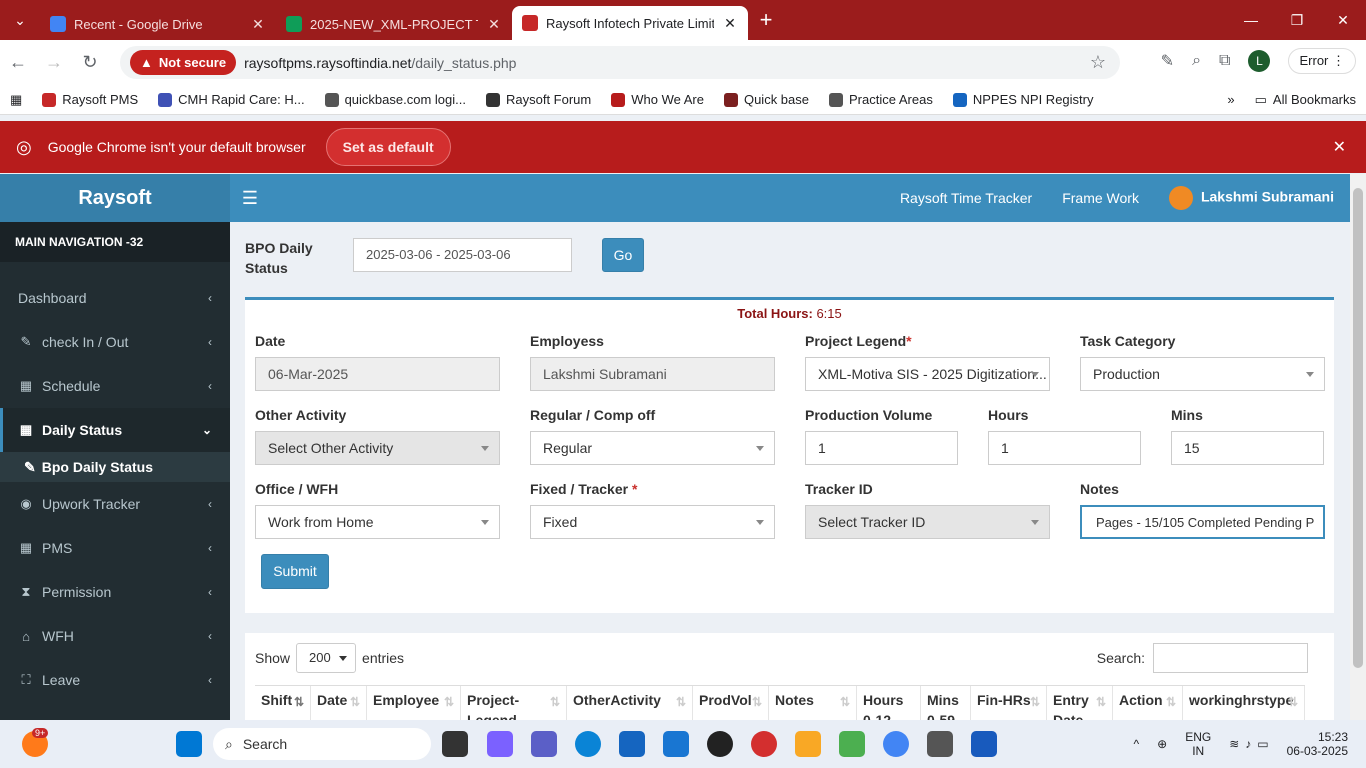  I want to click on hours-input: 1, so click(1064, 448).